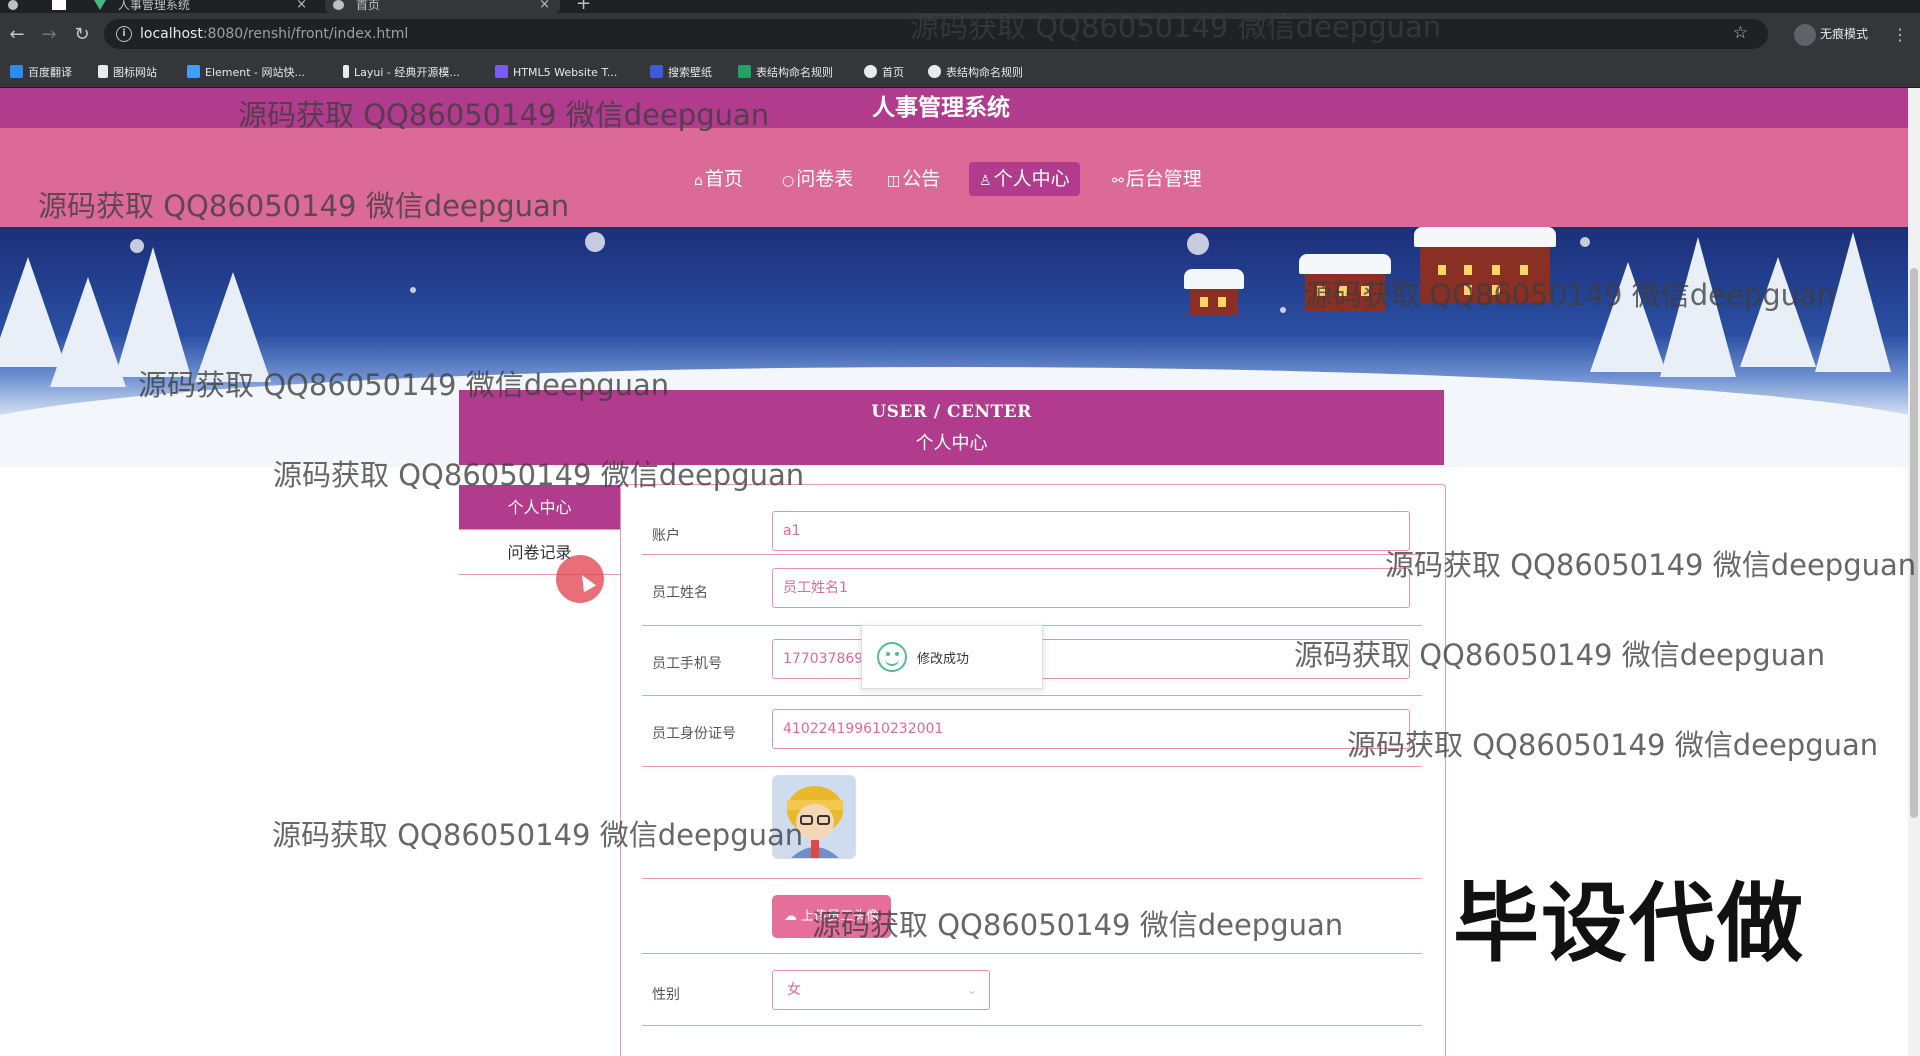 This screenshot has width=1920, height=1056. I want to click on phone-label: 员工手机号, so click(687, 664).